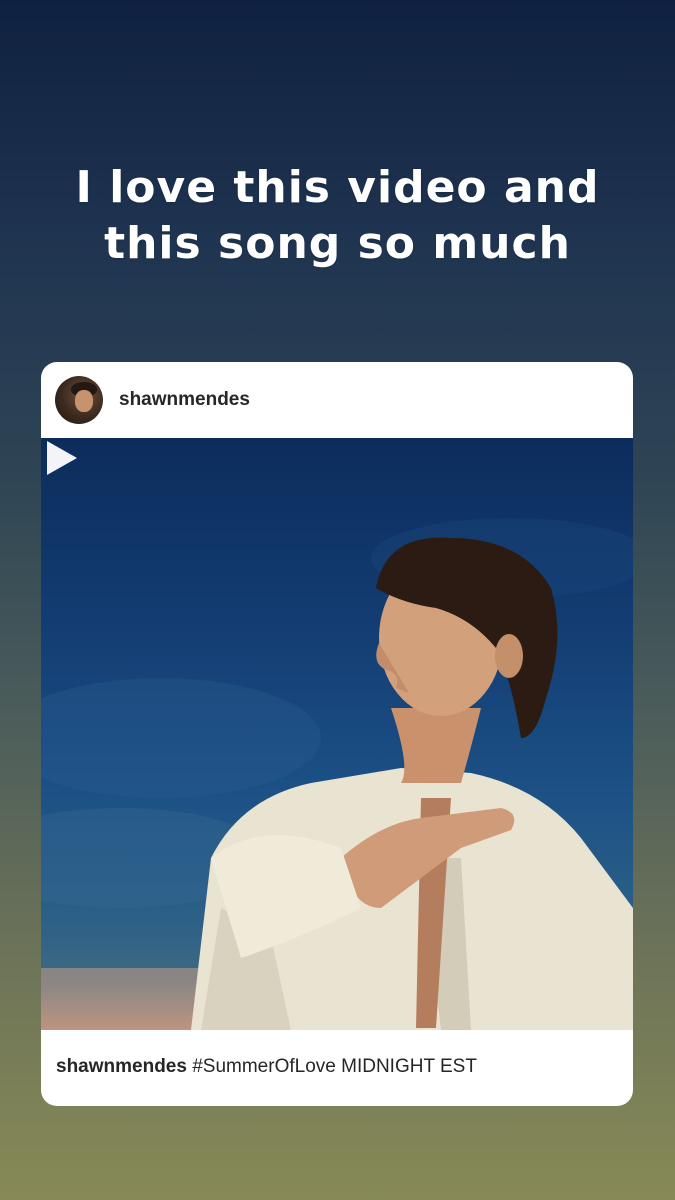 Image resolution: width=675 pixels, height=1200 pixels. I want to click on caption-username: shawnmendes, so click(121, 1066).